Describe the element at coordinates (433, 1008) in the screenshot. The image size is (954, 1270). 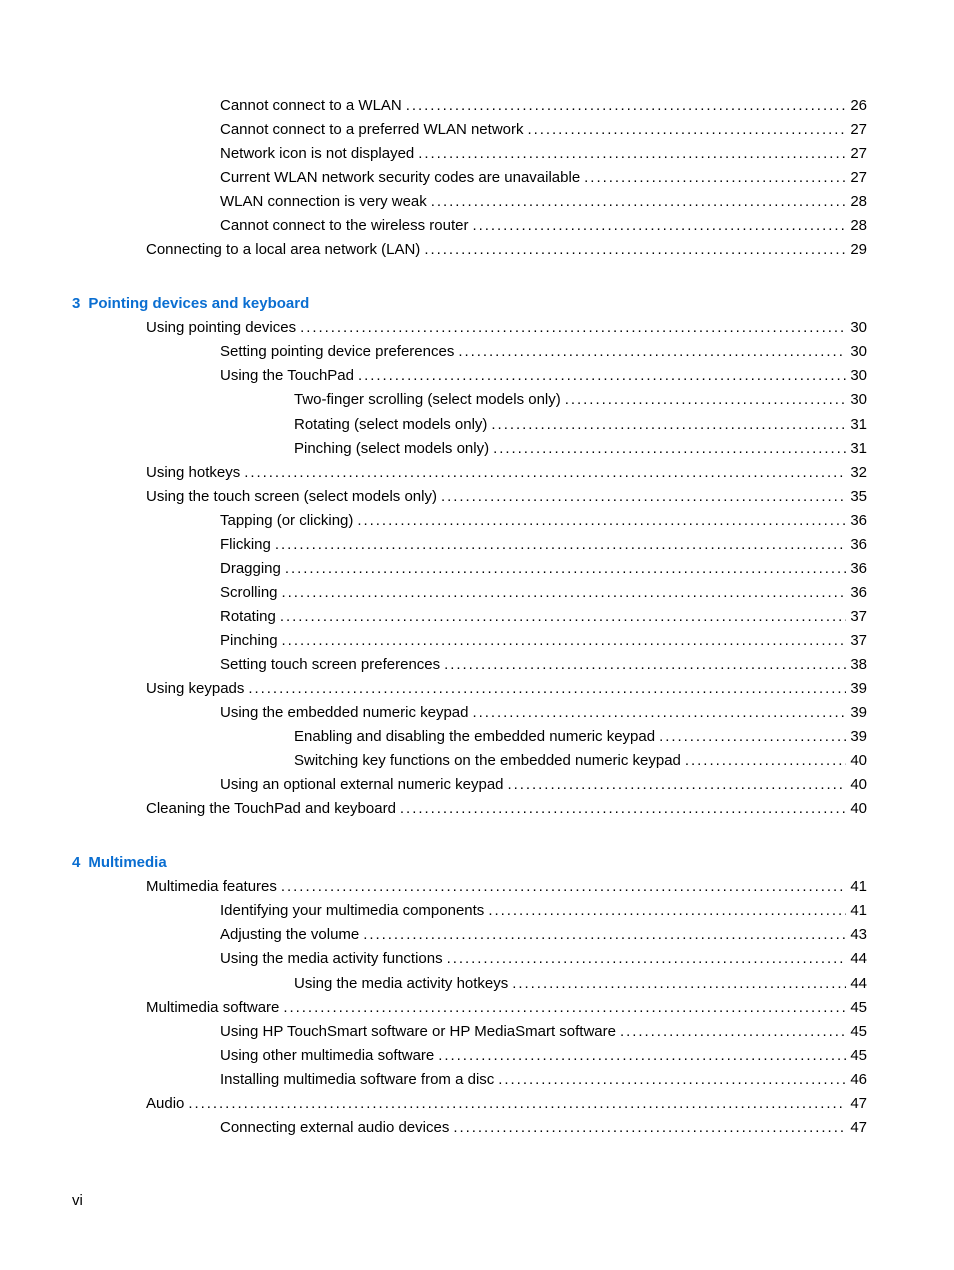
I see `toc-entry: Multimedia software 45` at that location.